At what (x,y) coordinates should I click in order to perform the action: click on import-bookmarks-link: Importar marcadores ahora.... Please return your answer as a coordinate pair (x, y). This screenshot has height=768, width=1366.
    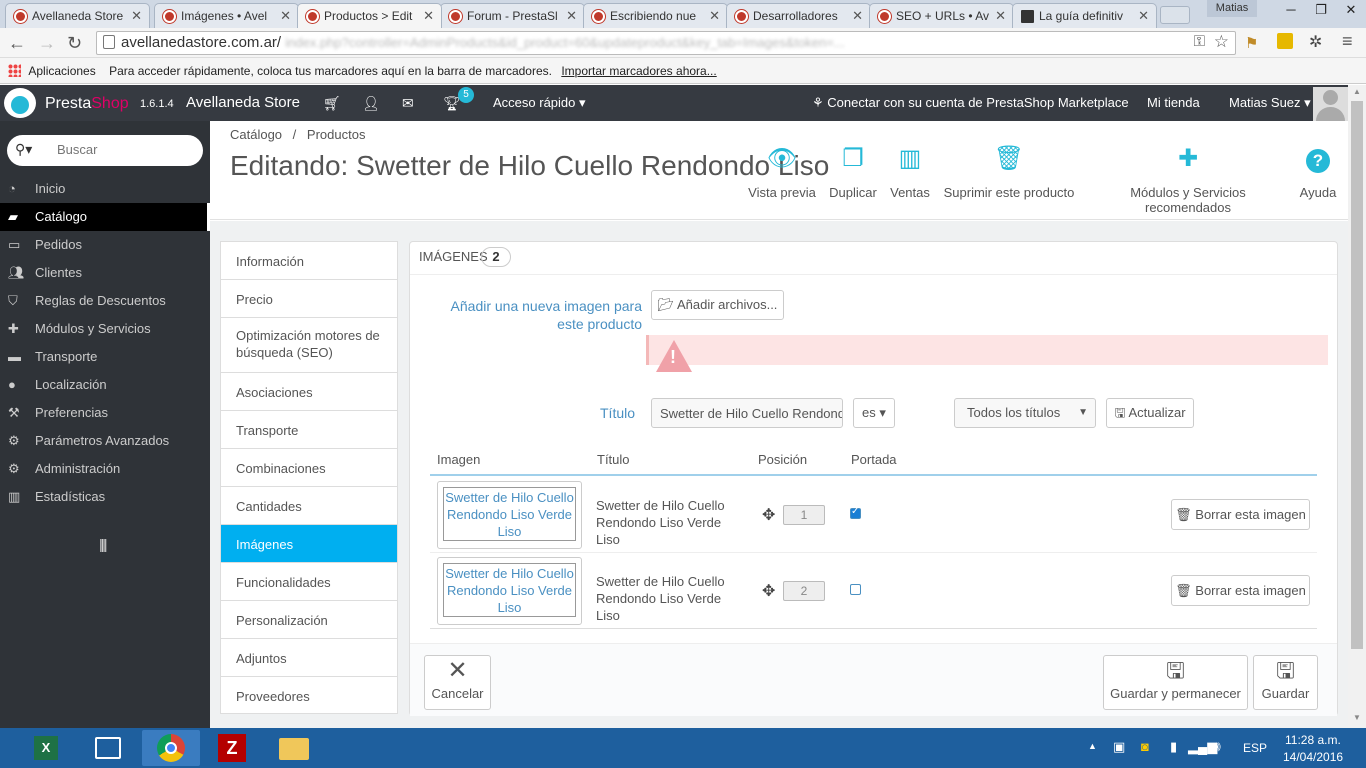
    Looking at the image, I should click on (638, 71).